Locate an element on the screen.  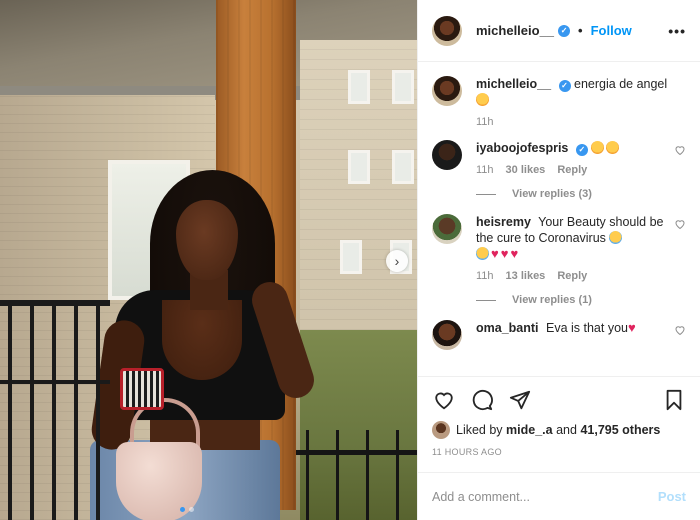
view-replies-button: View replies (1) is located at coordinates (581, 300).